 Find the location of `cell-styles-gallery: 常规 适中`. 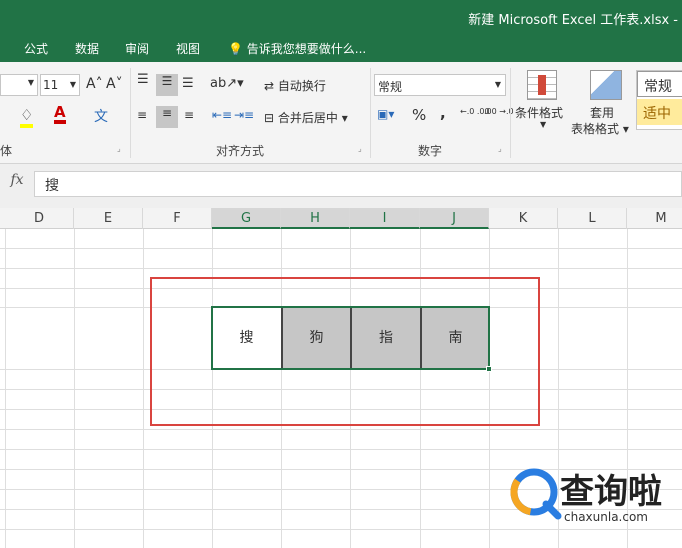

cell-styles-gallery: 常规 适中 is located at coordinates (659, 100).